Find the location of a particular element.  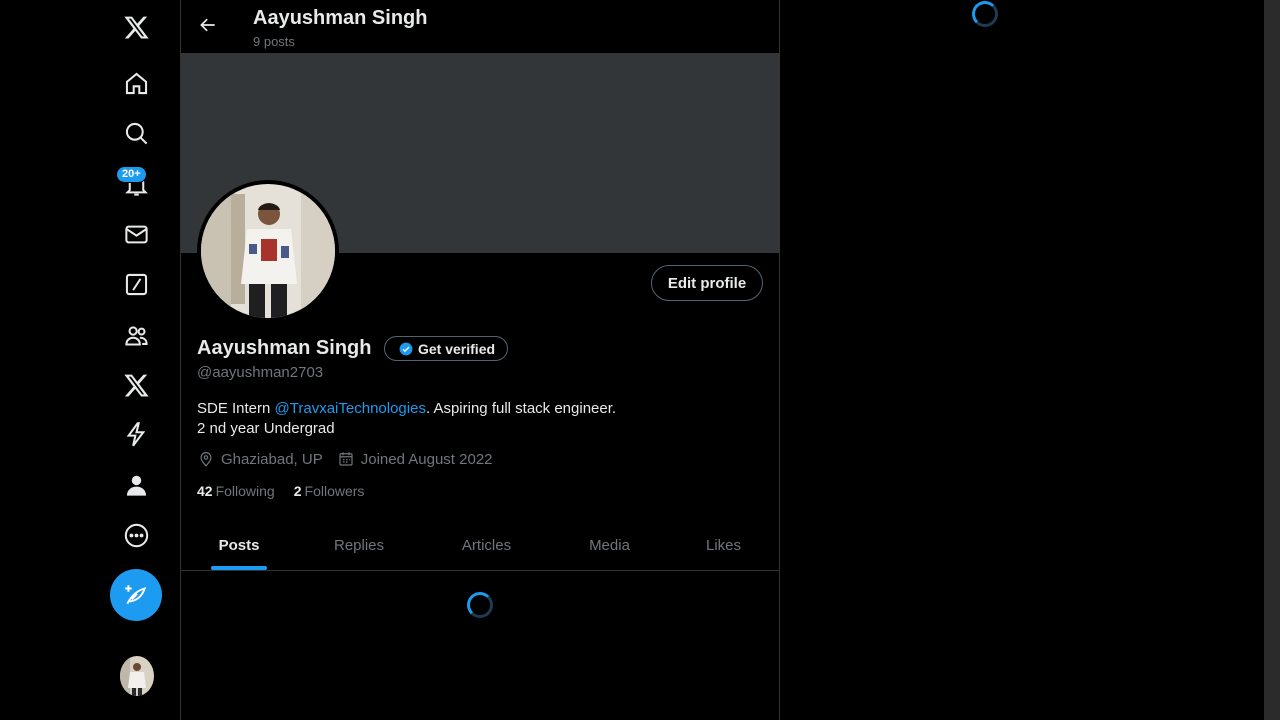

nav-grok is located at coordinates (136, 284).